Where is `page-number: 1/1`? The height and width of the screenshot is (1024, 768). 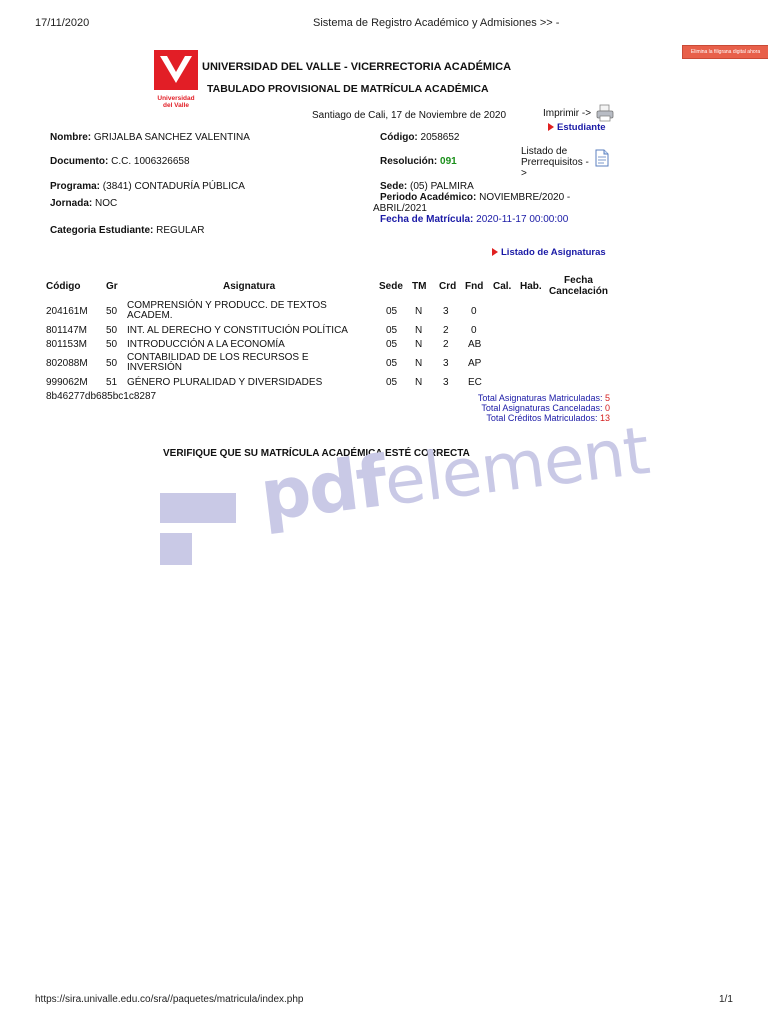 page-number: 1/1 is located at coordinates (726, 999).